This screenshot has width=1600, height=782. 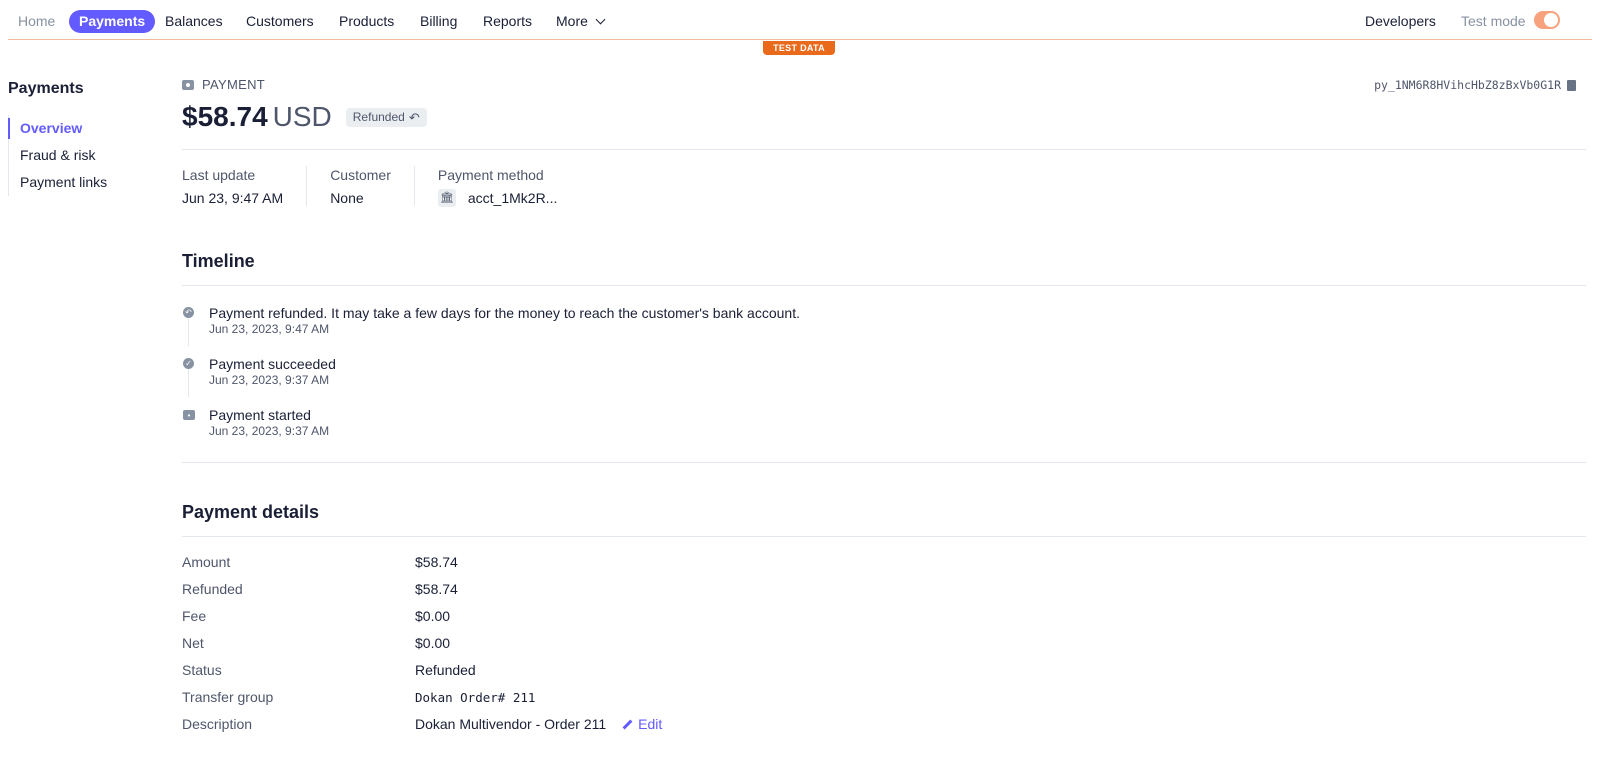 I want to click on nav-reports: Reports, so click(x=507, y=21).